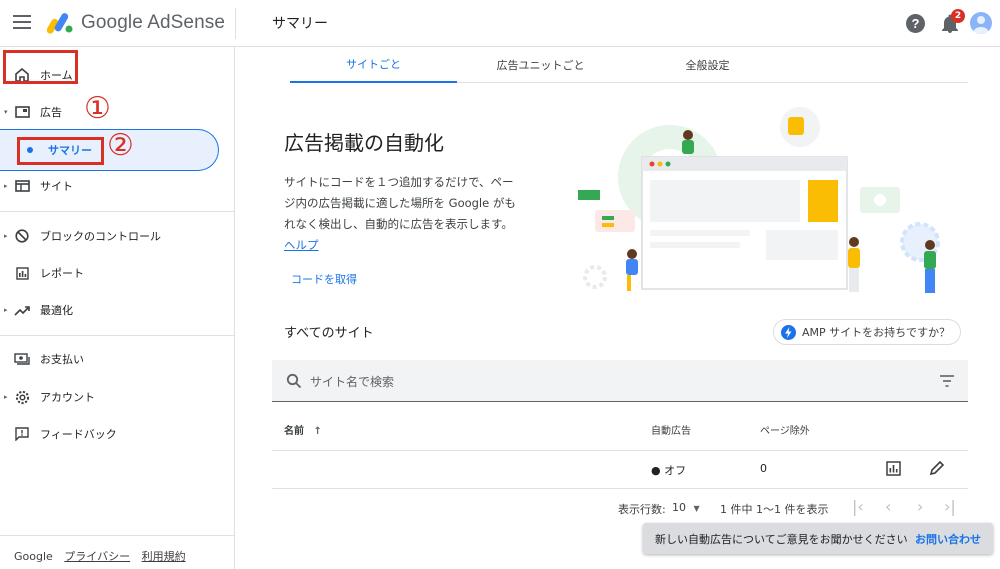 This screenshot has width=1000, height=569. I want to click on annotation-marker-2: ②, so click(120, 145).